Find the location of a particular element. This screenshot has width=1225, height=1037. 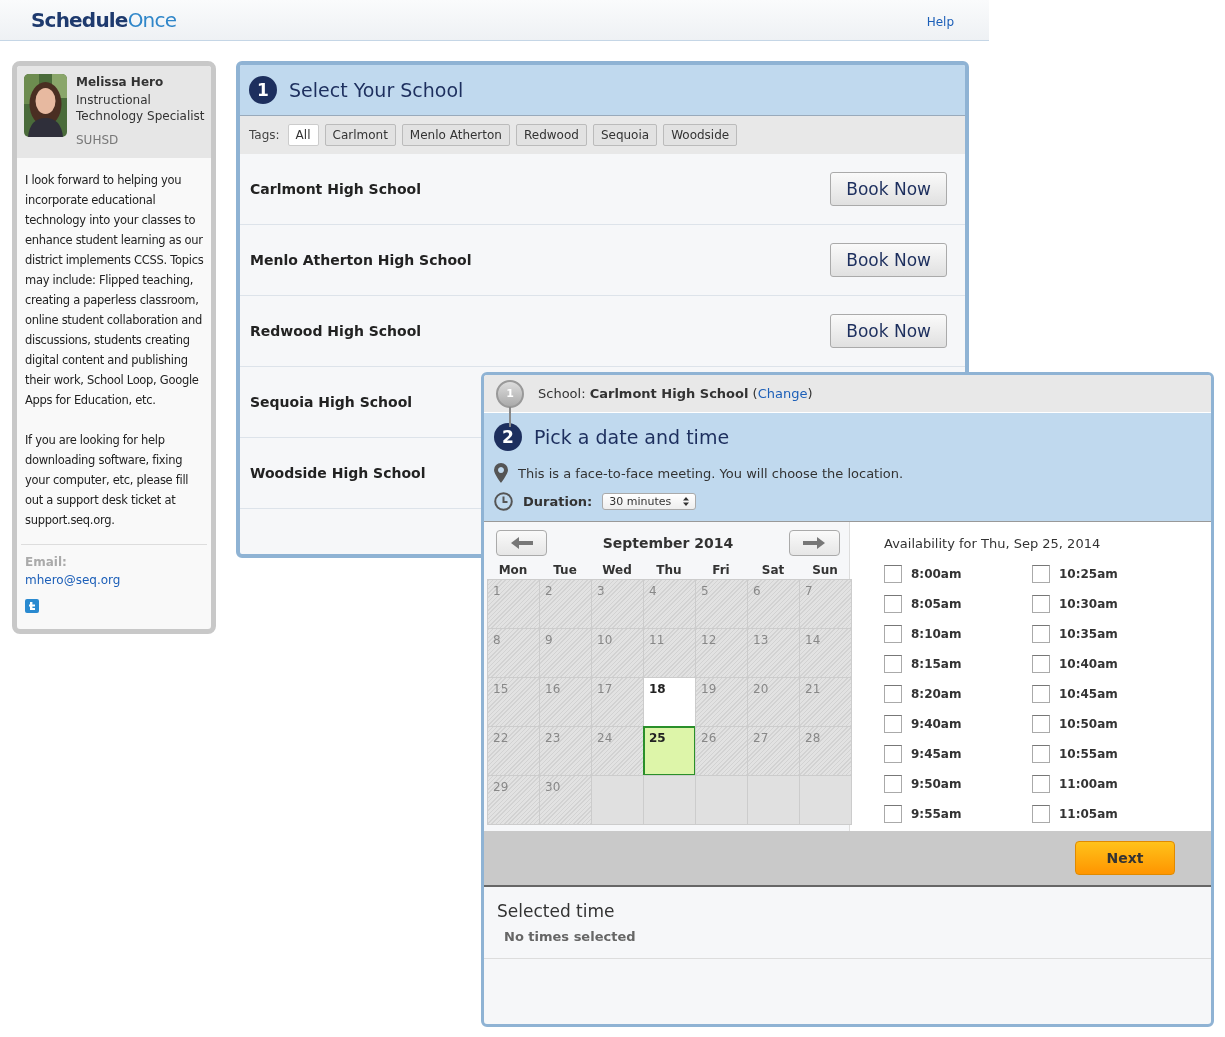

calendar-day: 28 is located at coordinates (825, 751).